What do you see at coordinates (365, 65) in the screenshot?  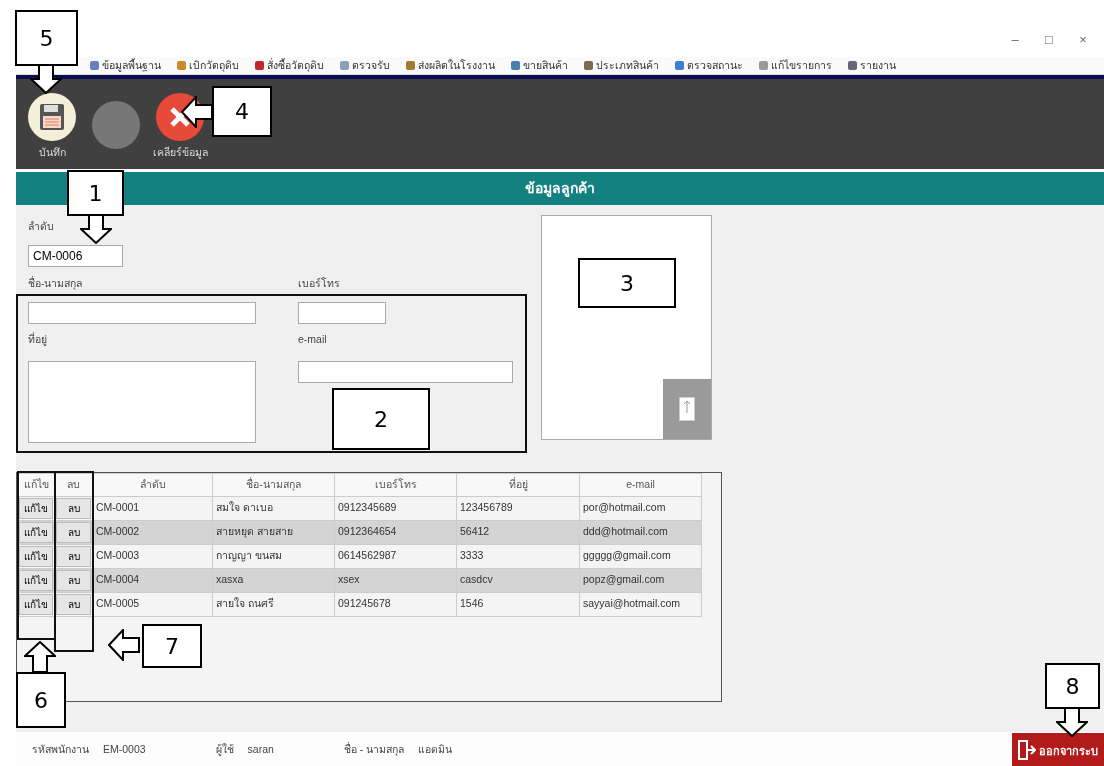 I see `menu-item: ตรวจรับ` at bounding box center [365, 65].